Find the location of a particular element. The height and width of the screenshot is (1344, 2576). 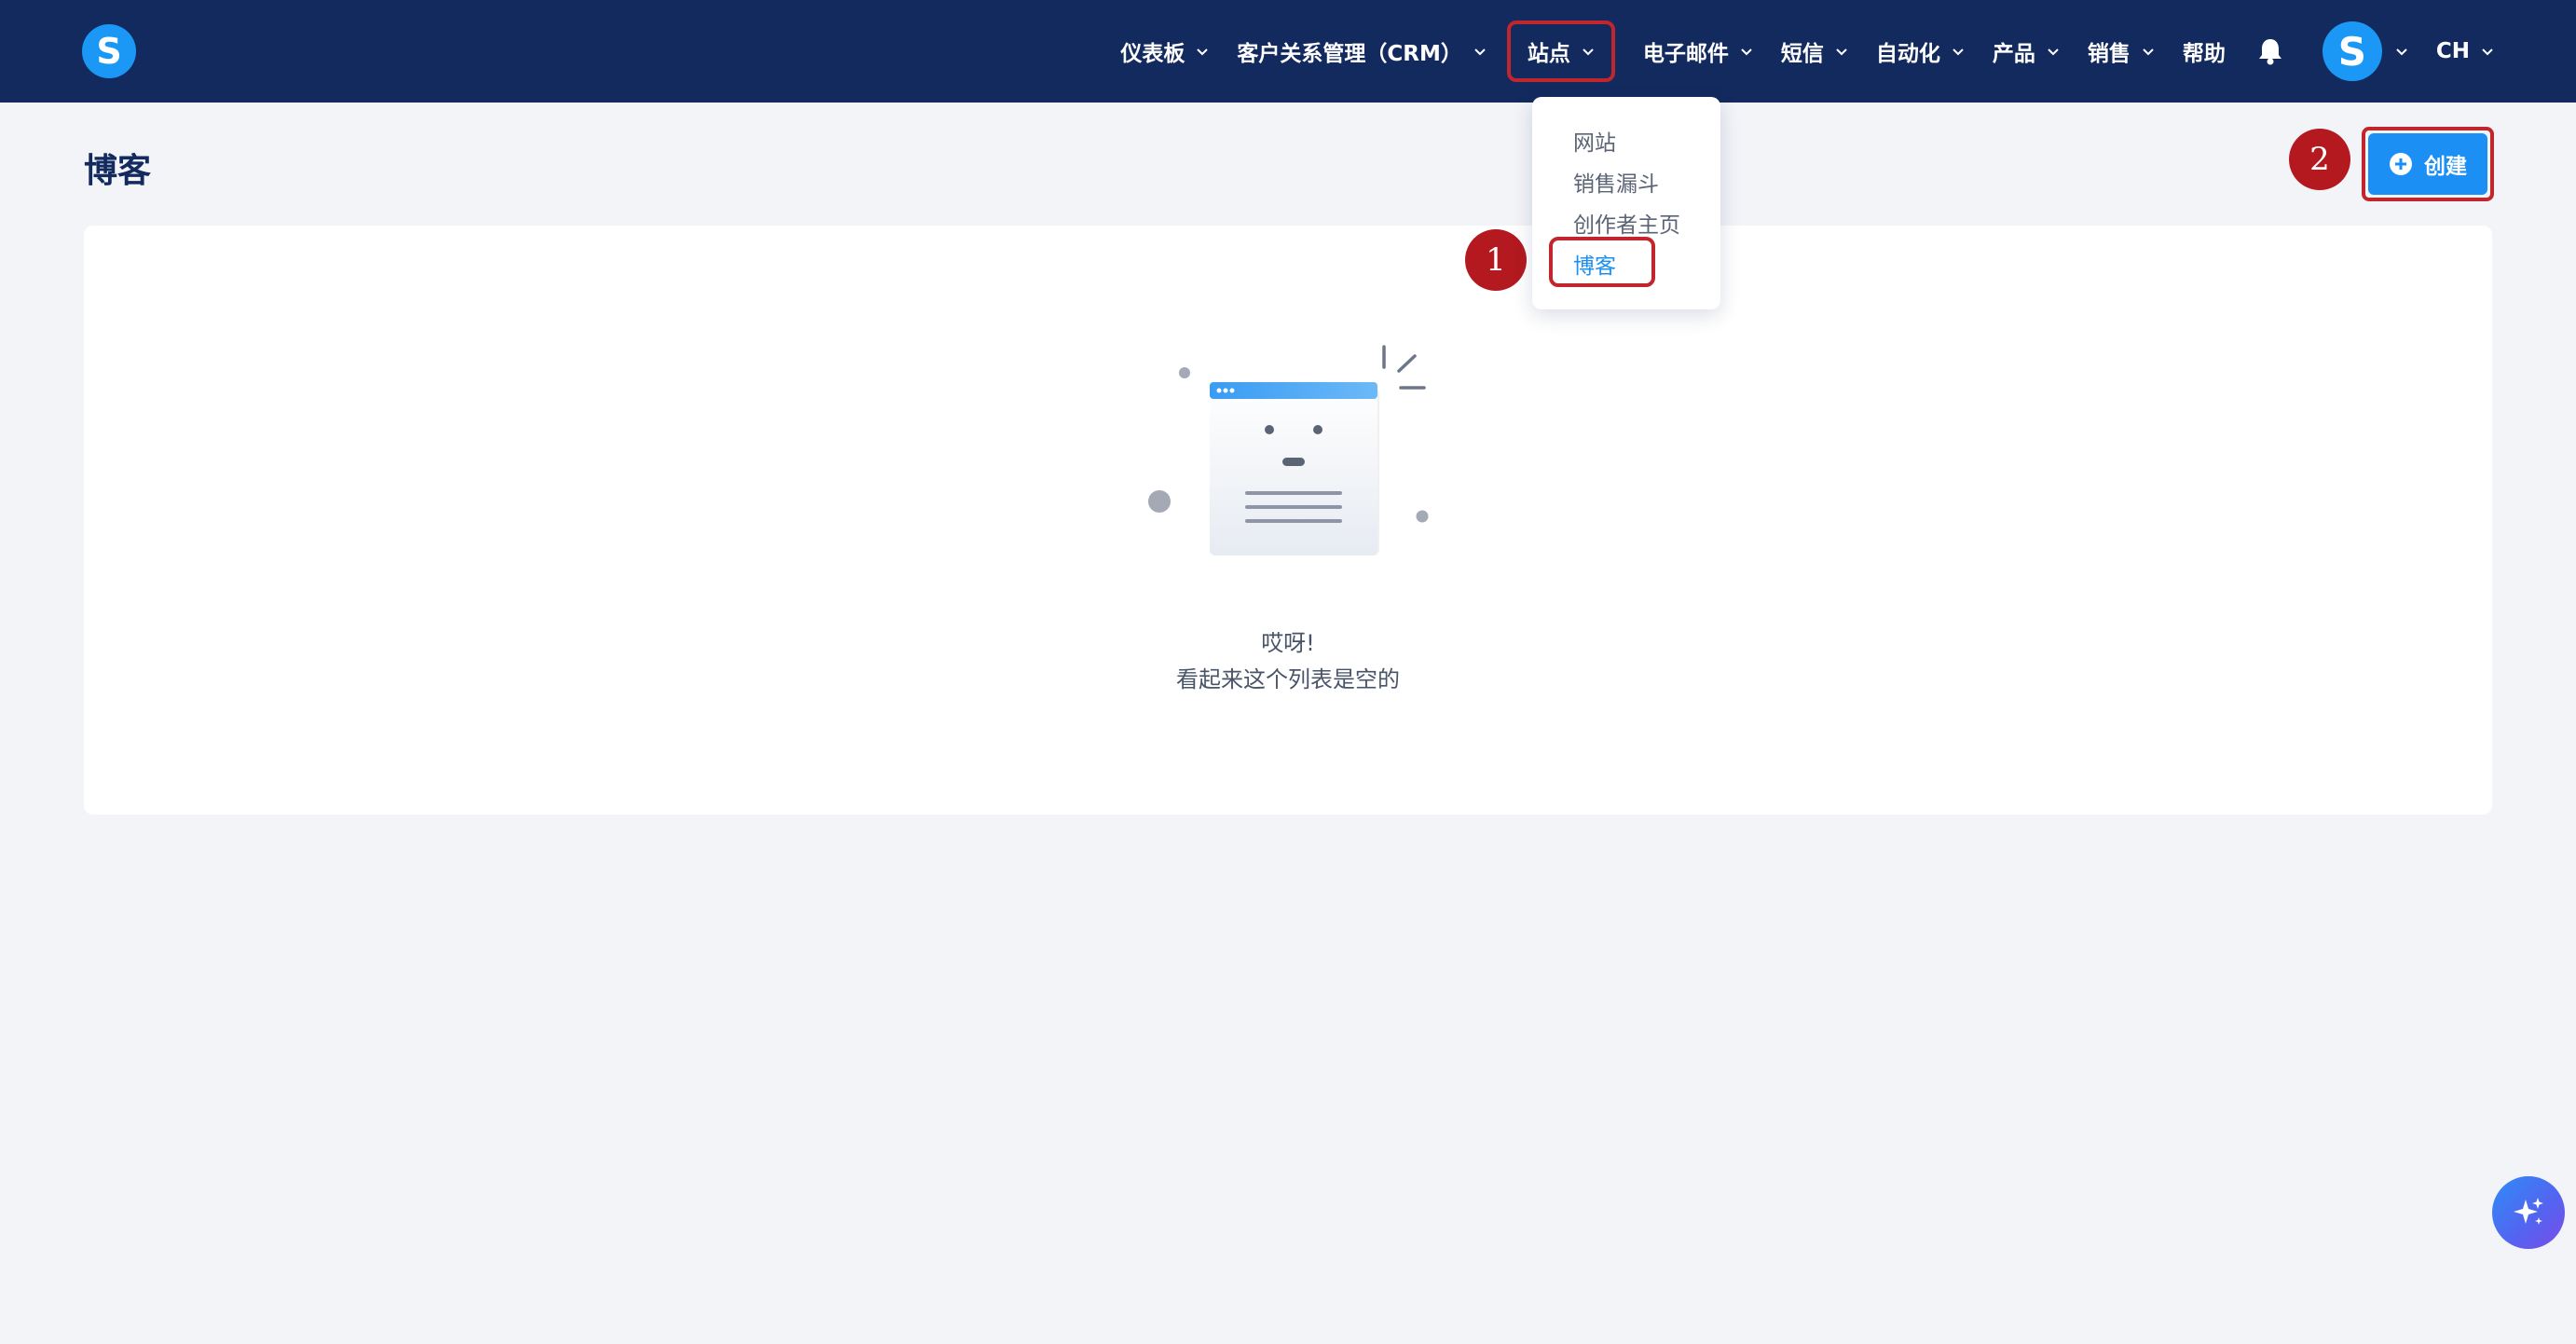

nav-sales: 销售 is located at coordinates (2121, 51).